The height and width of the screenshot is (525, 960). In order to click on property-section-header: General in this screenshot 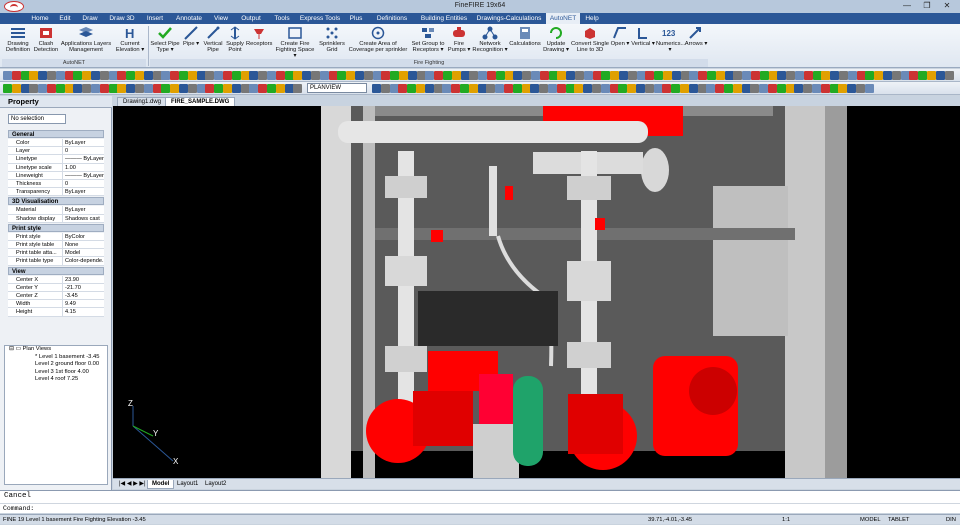, I will do `click(56, 134)`.